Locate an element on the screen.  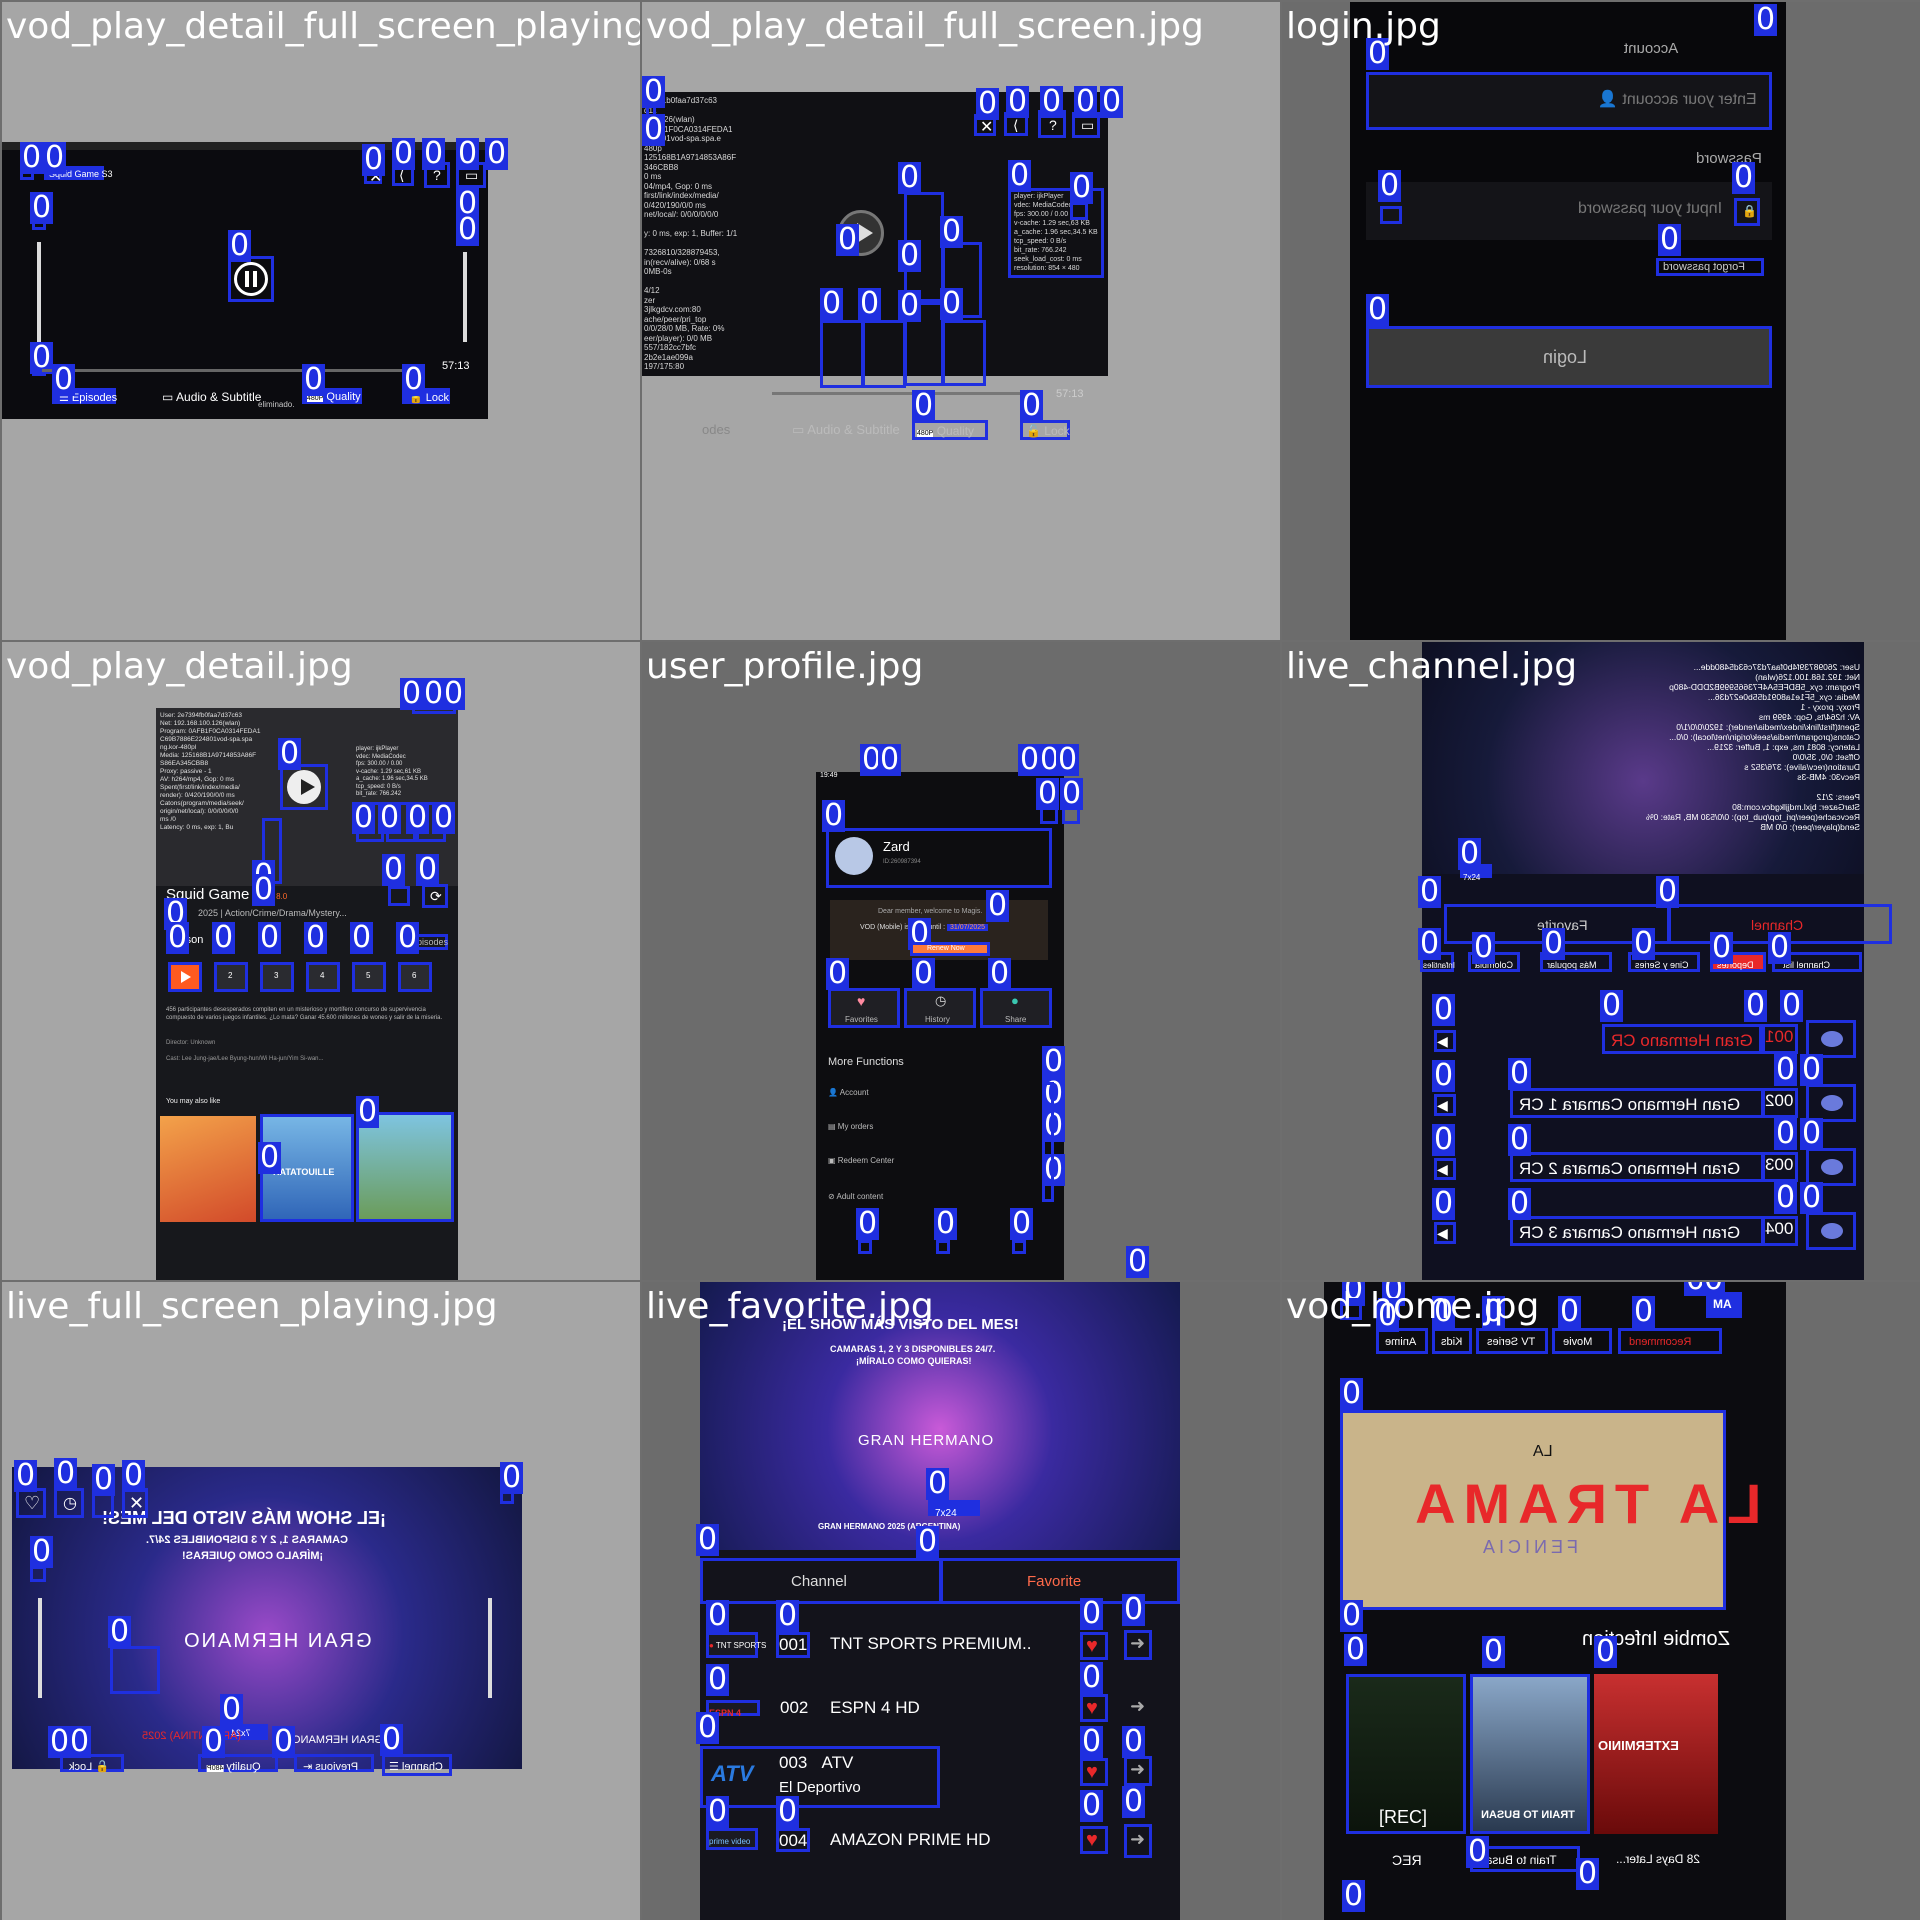
tab-kids: Kids is located at coordinates (1452, 1341).